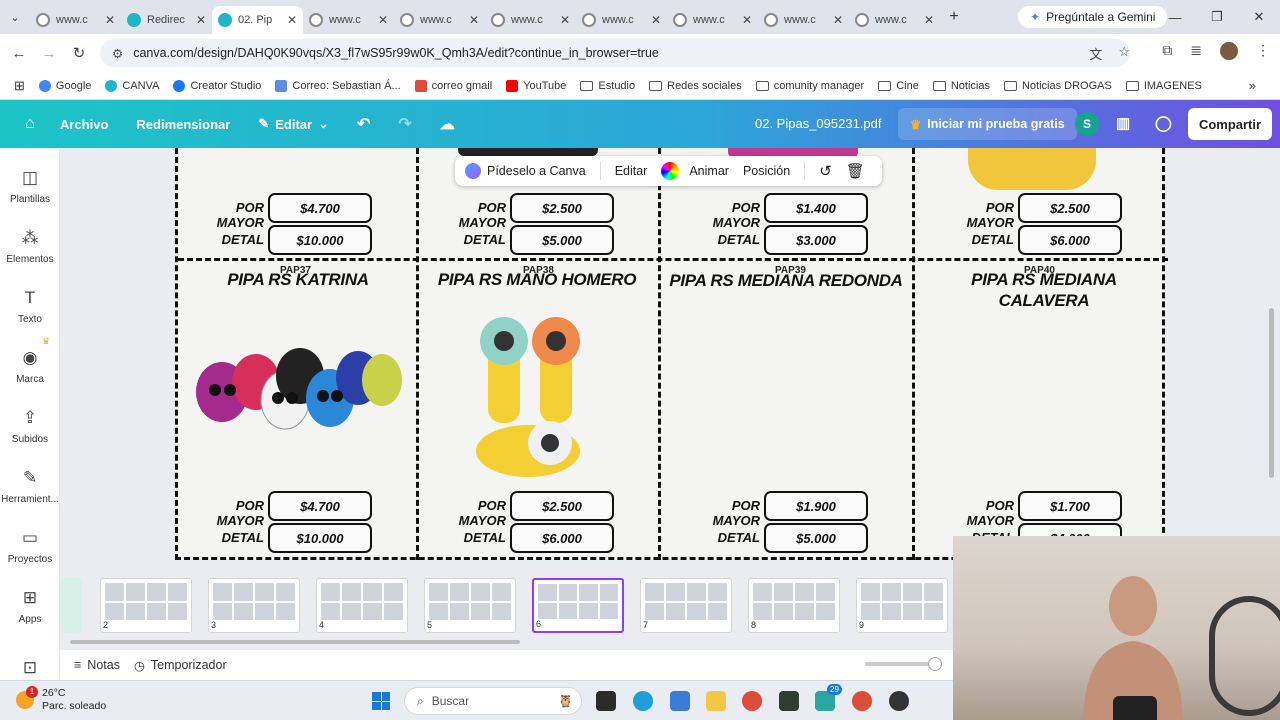  Describe the element at coordinates (1087, 124) in the screenshot. I see `user-avatar: S` at that location.